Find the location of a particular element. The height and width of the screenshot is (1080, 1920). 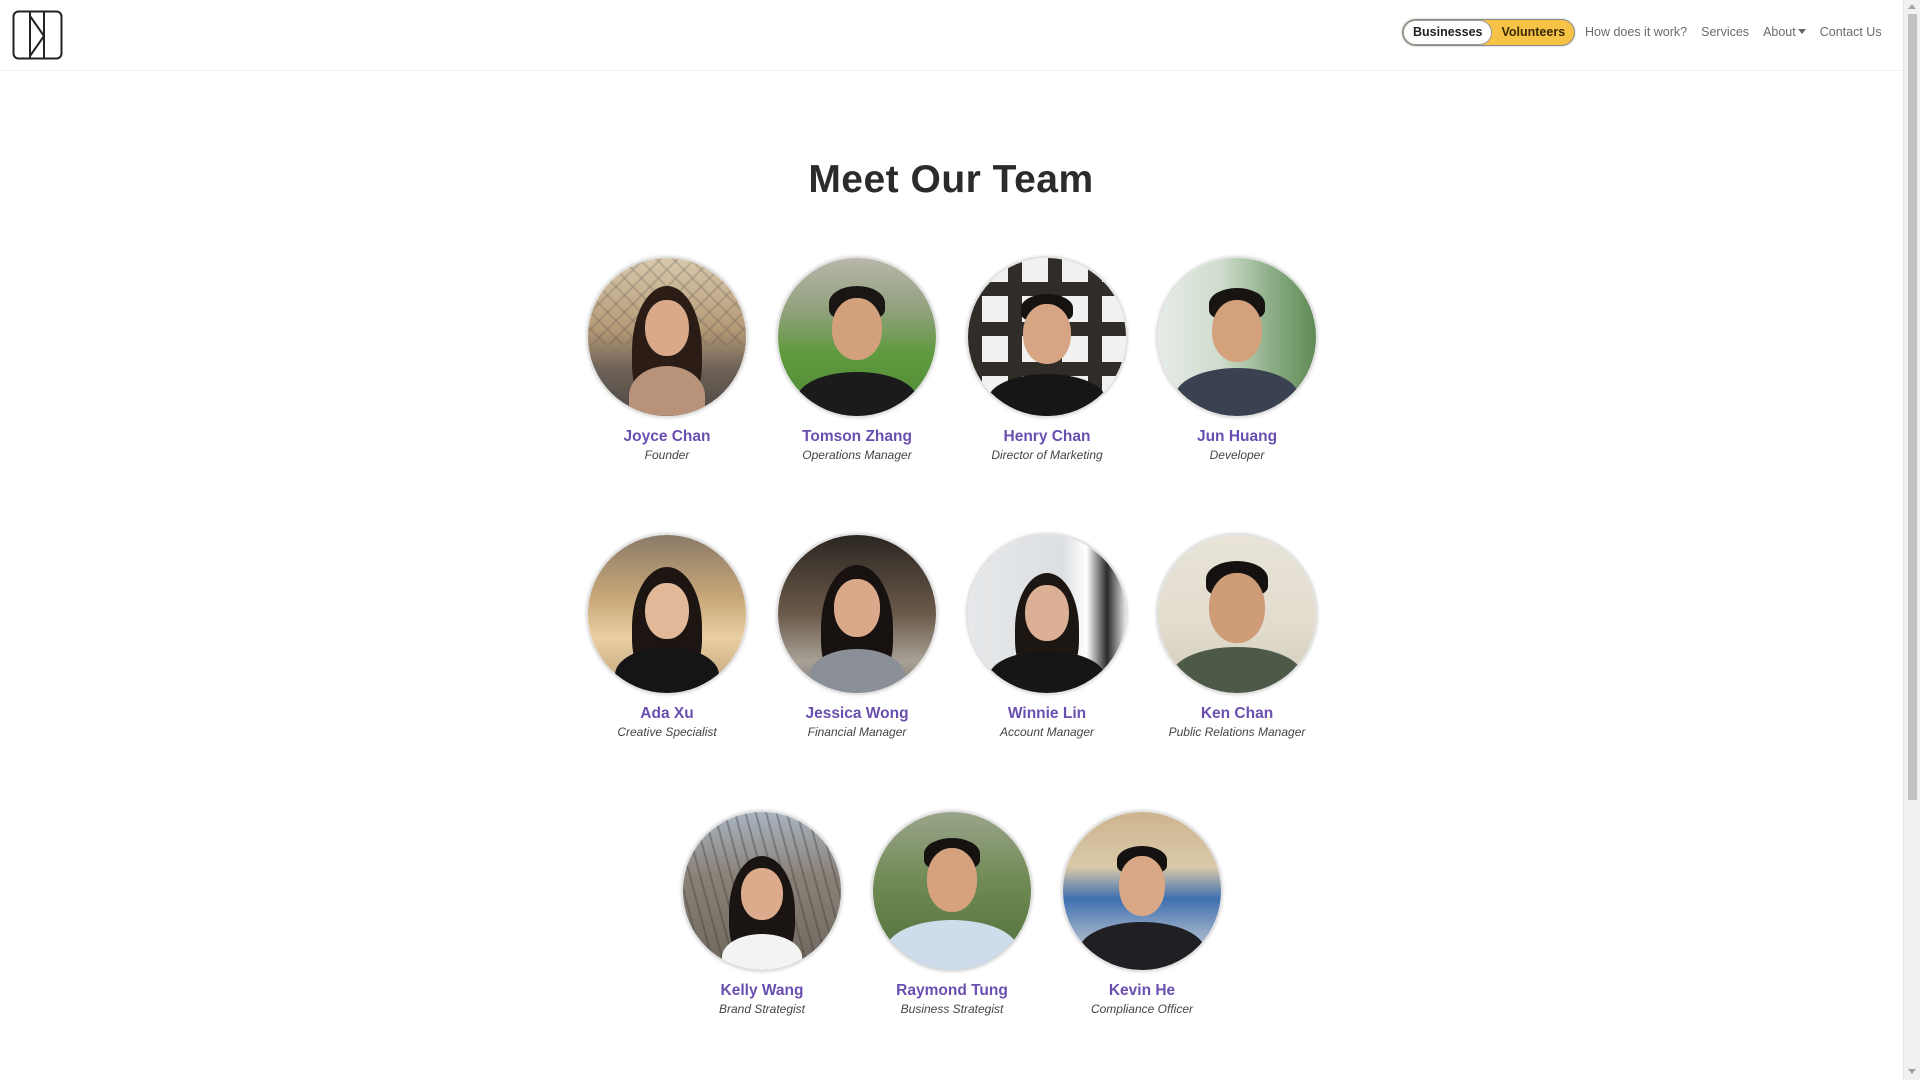

member-name: Jessica Wong is located at coordinates (857, 714).